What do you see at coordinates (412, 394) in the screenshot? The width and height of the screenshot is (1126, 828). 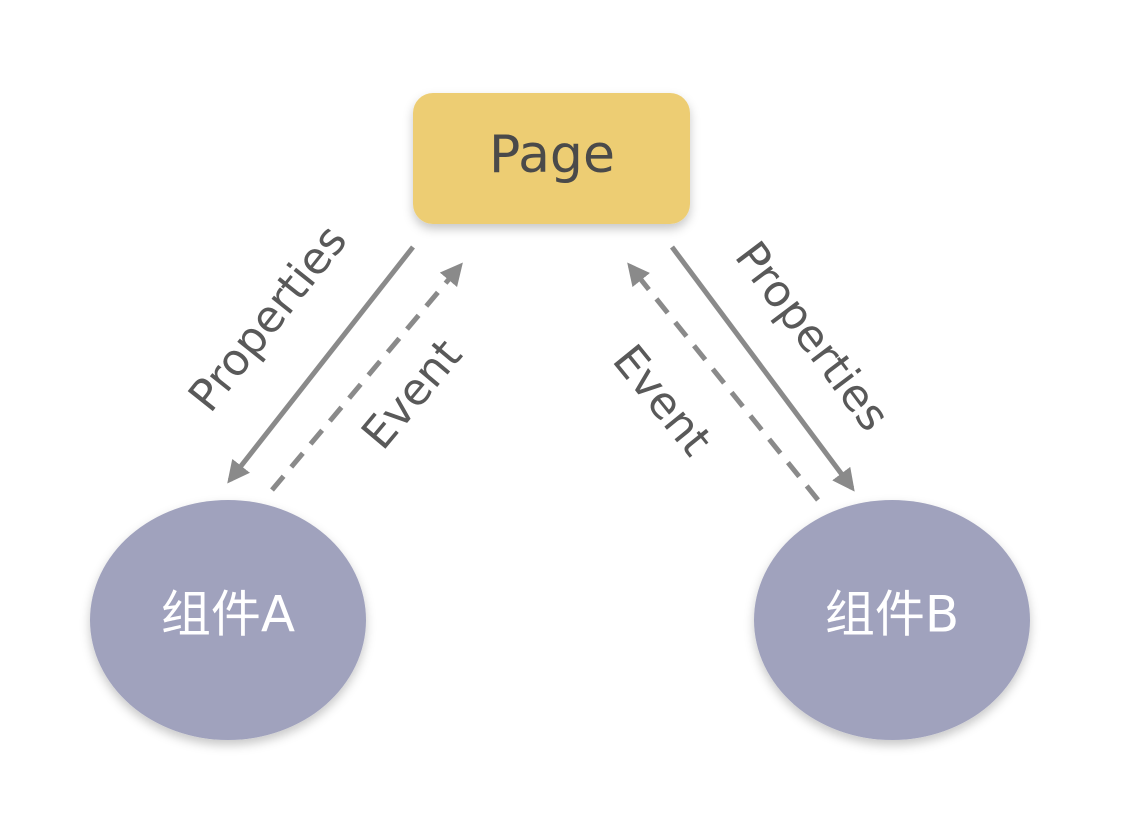 I see `left-event-label: Event` at bounding box center [412, 394].